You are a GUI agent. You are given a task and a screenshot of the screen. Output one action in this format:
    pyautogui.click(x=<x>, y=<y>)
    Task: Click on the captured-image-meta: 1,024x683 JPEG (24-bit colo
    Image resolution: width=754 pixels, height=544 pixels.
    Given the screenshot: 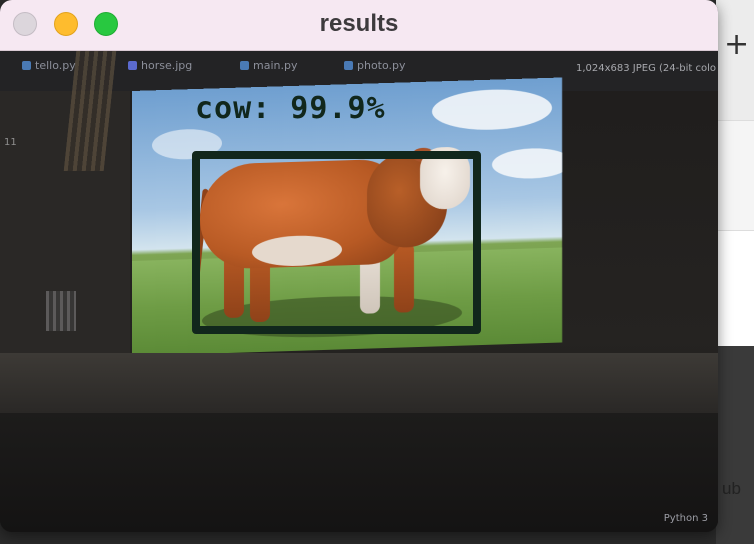 What is the action you would take?
    pyautogui.click(x=645, y=68)
    